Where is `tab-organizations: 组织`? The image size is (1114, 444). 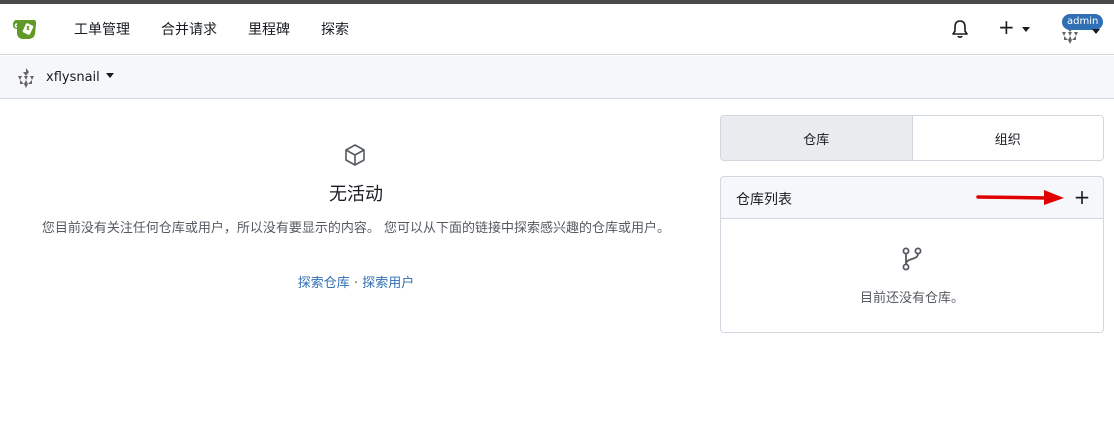
tab-organizations: 组织 is located at coordinates (1008, 138).